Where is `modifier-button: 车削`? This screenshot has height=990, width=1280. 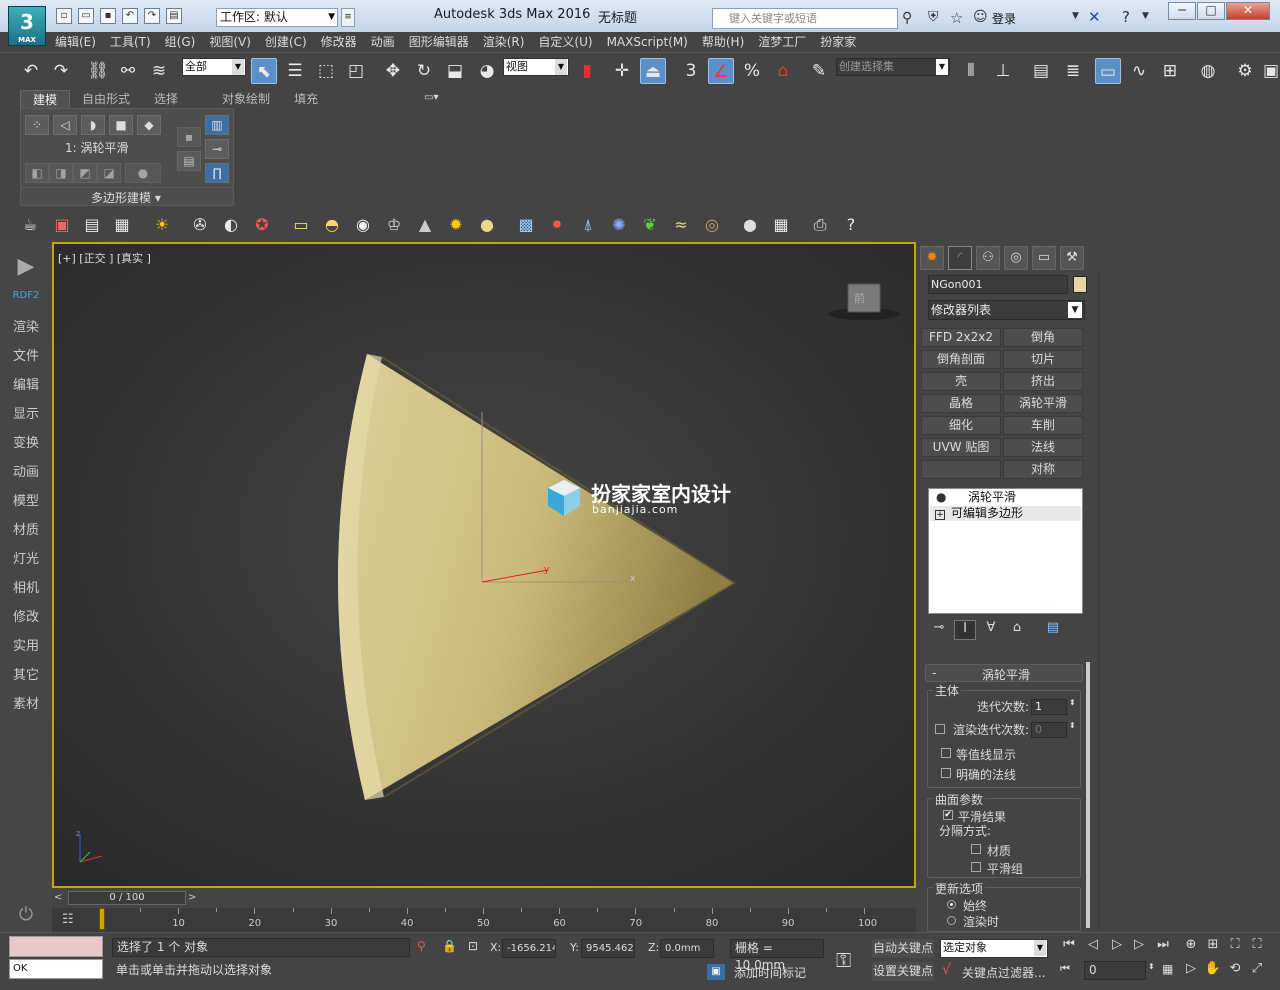
modifier-button: 车削 is located at coordinates (1043, 425).